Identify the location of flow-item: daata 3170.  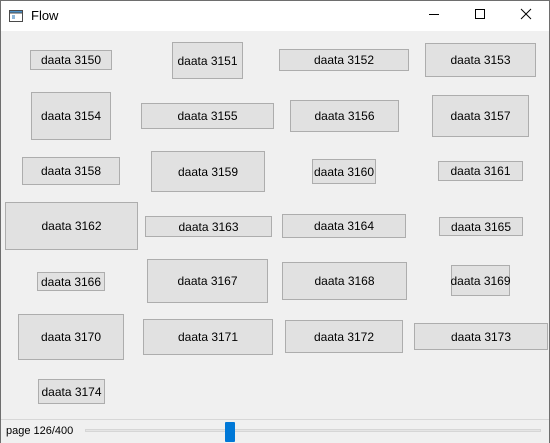
(71, 337).